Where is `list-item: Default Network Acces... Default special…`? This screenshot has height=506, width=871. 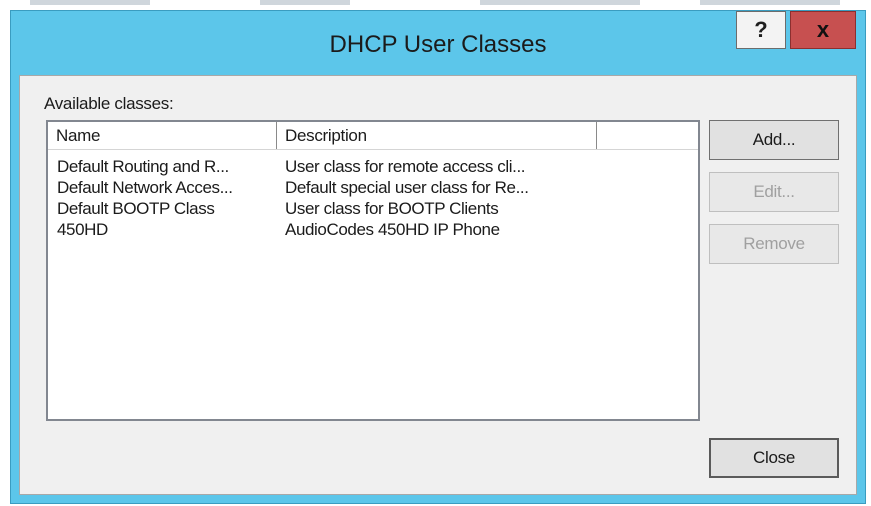
list-item: Default Network Acces... Default special… is located at coordinates (373, 188).